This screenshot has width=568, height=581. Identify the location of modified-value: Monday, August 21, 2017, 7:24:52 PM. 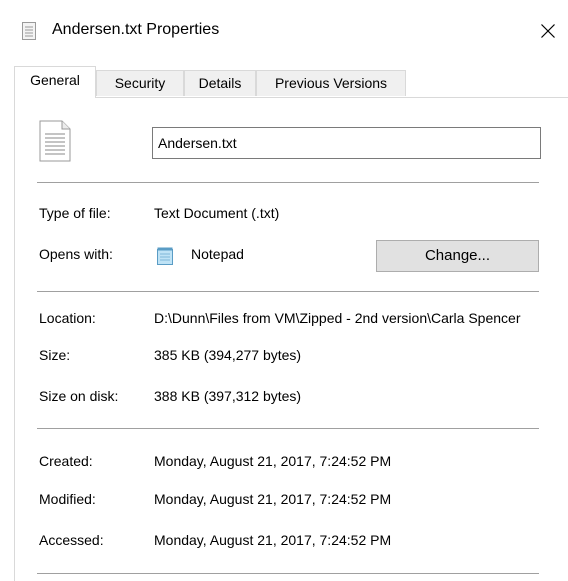
(273, 499).